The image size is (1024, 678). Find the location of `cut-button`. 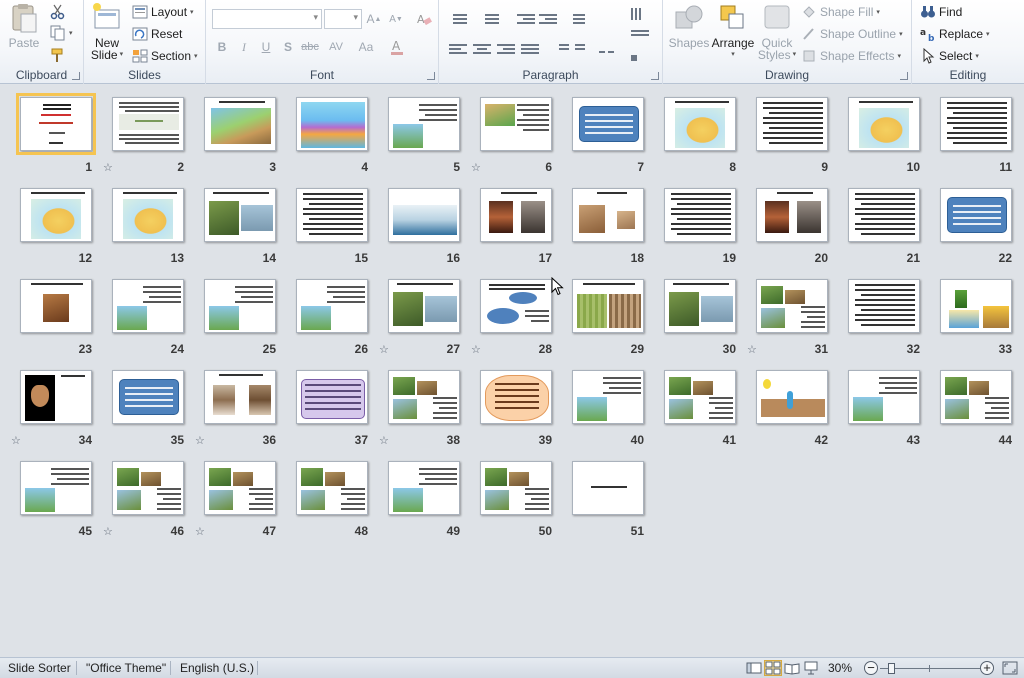

cut-button is located at coordinates (58, 12).